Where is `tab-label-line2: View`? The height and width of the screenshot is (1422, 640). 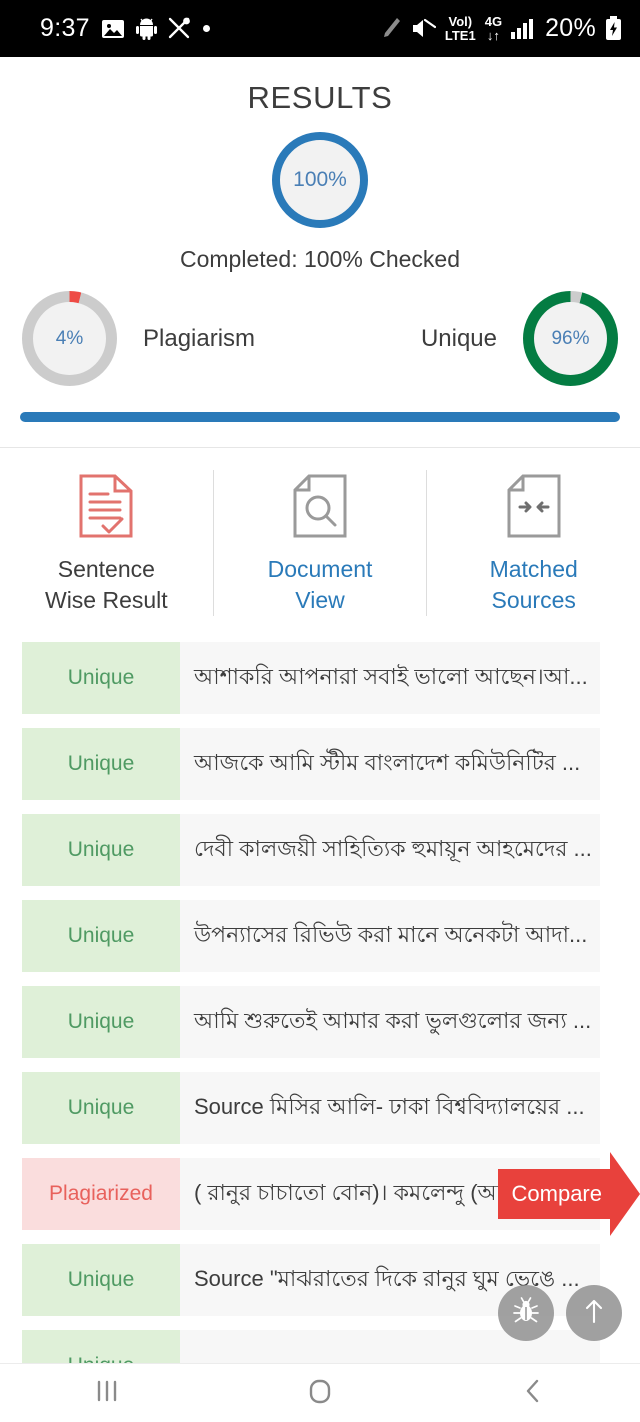 tab-label-line2: View is located at coordinates (320, 600).